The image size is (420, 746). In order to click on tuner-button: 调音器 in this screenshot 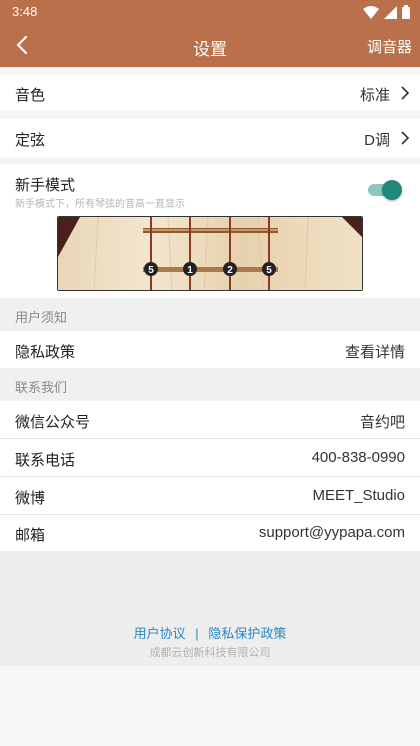, I will do `click(389, 46)`.